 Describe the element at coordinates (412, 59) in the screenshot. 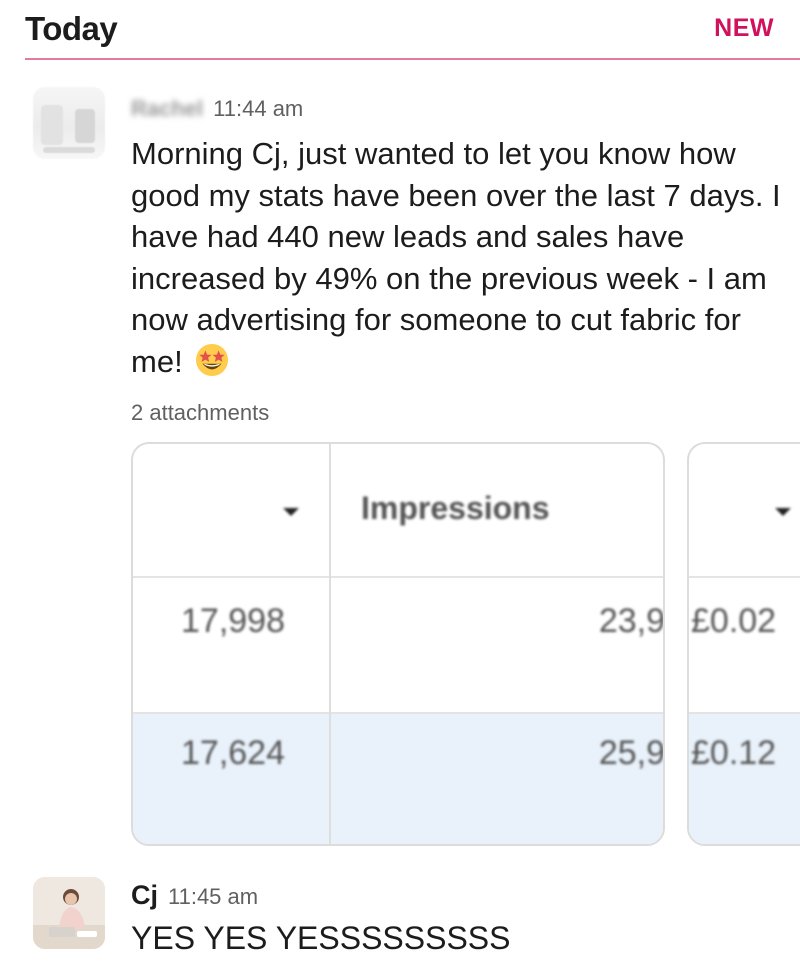

I see `new-messages-divider` at that location.